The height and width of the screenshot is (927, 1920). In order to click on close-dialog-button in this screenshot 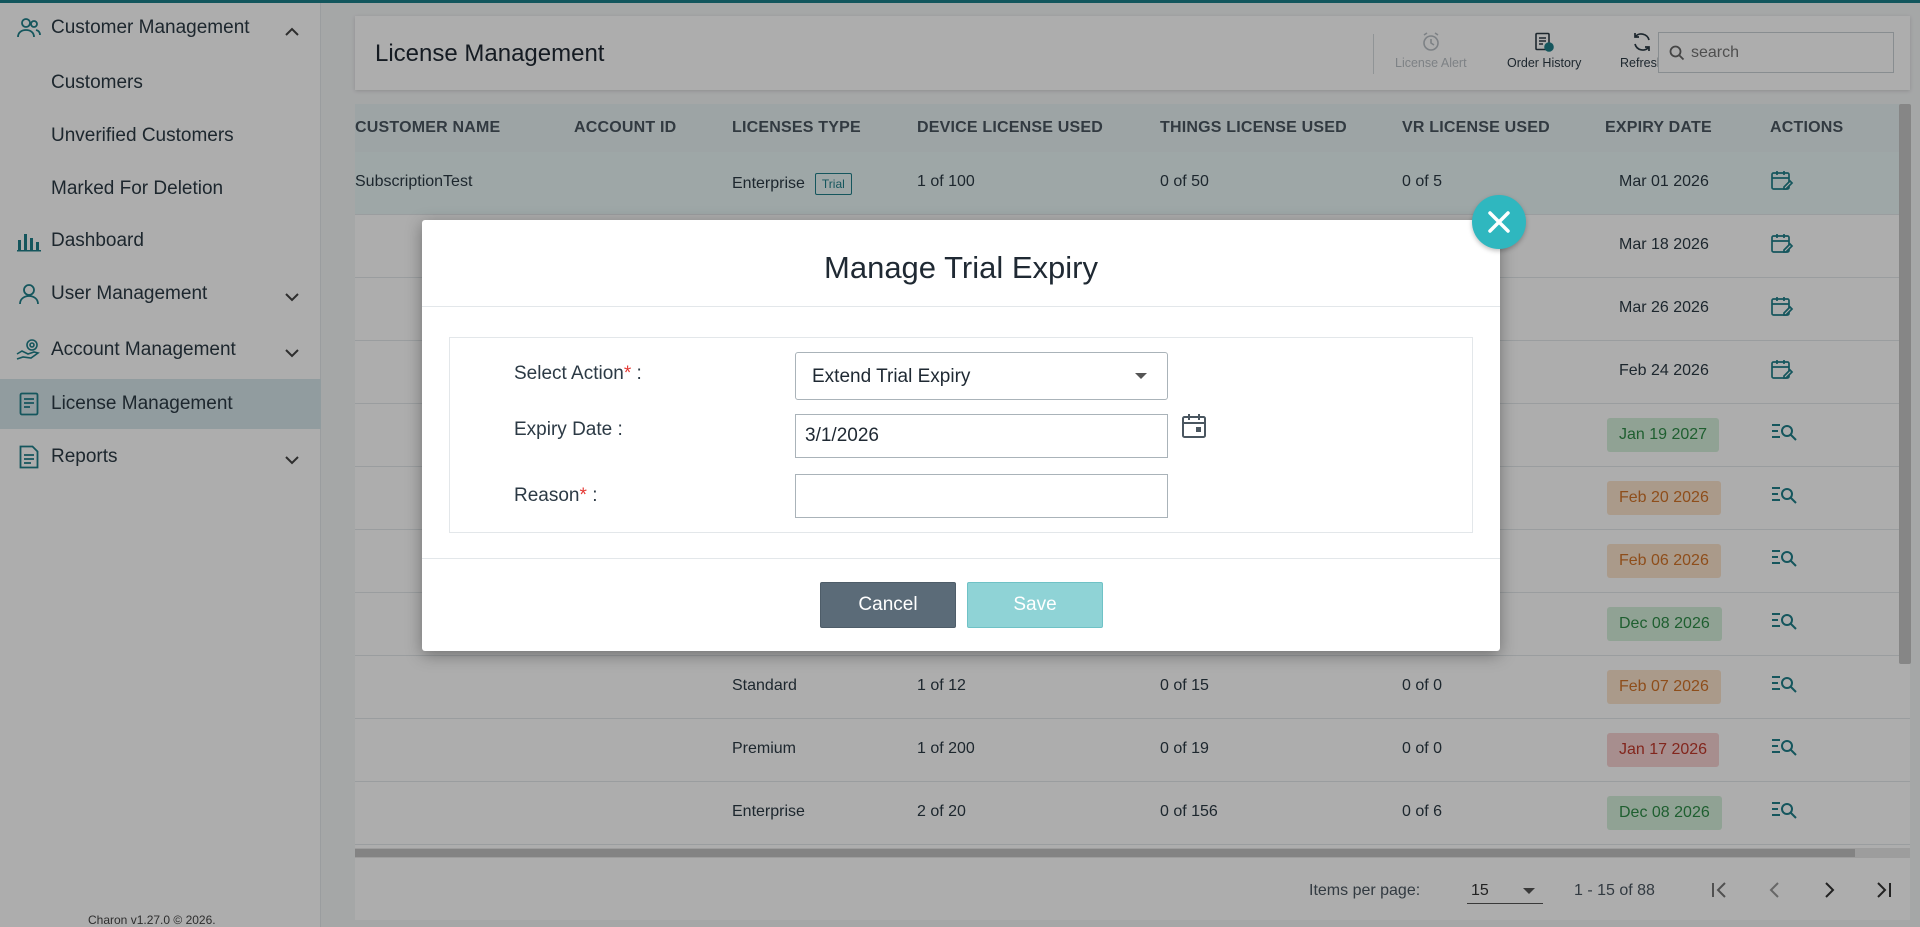, I will do `click(1499, 222)`.